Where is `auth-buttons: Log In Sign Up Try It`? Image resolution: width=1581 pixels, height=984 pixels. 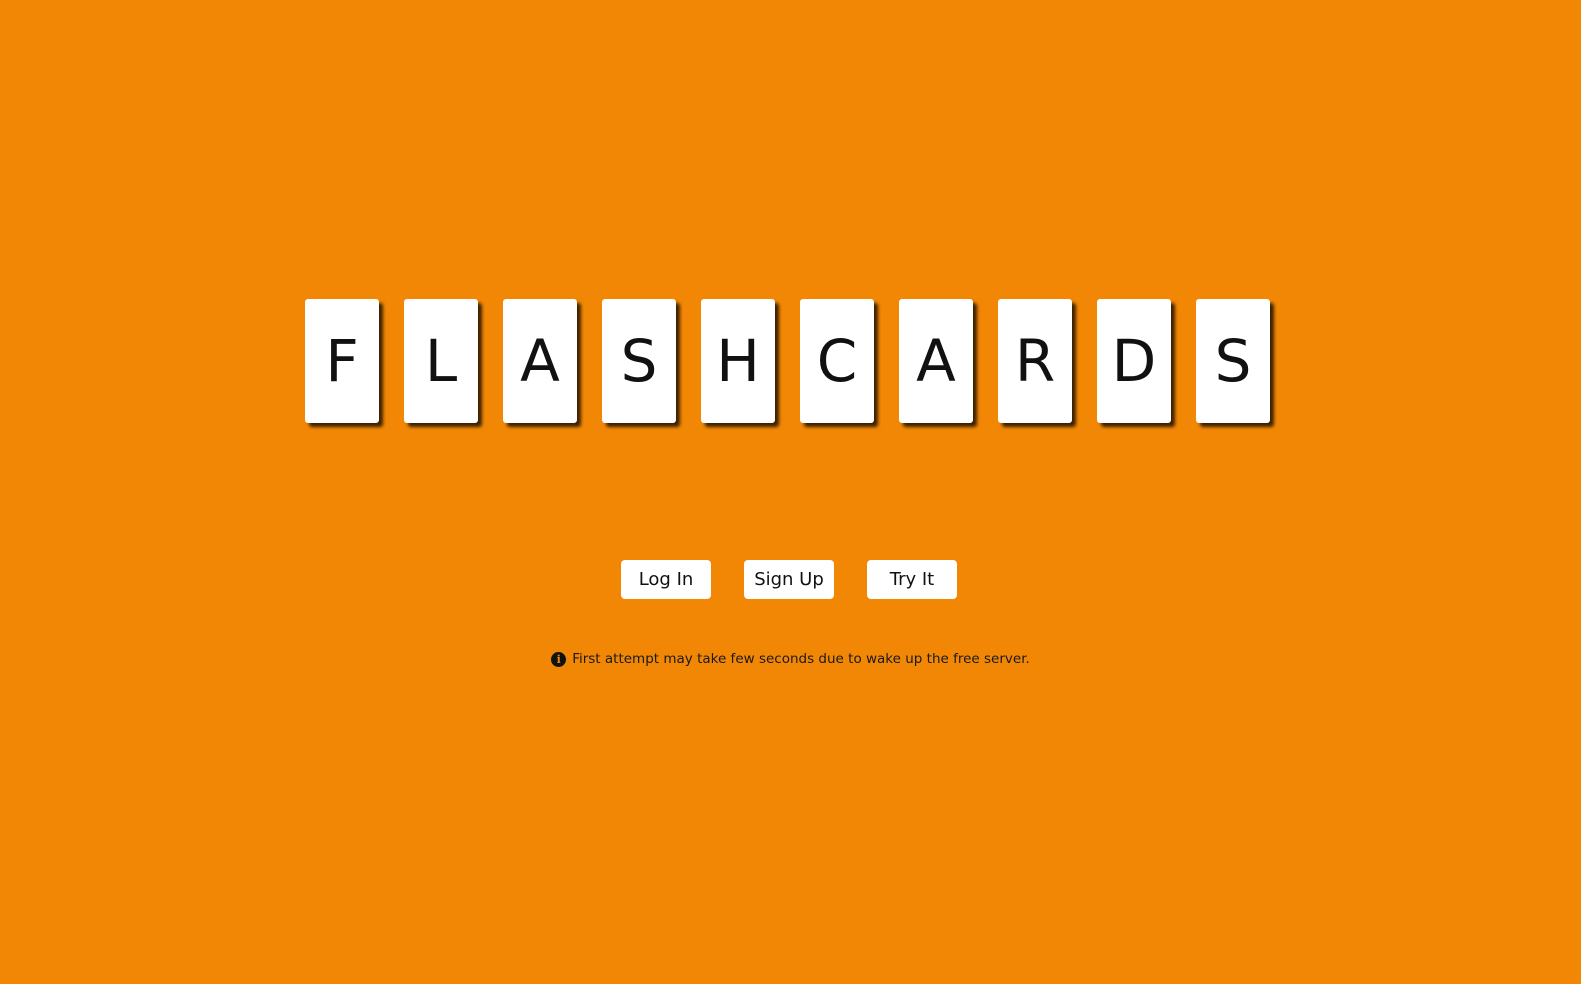 auth-buttons: Log In Sign Up Try It is located at coordinates (789, 579).